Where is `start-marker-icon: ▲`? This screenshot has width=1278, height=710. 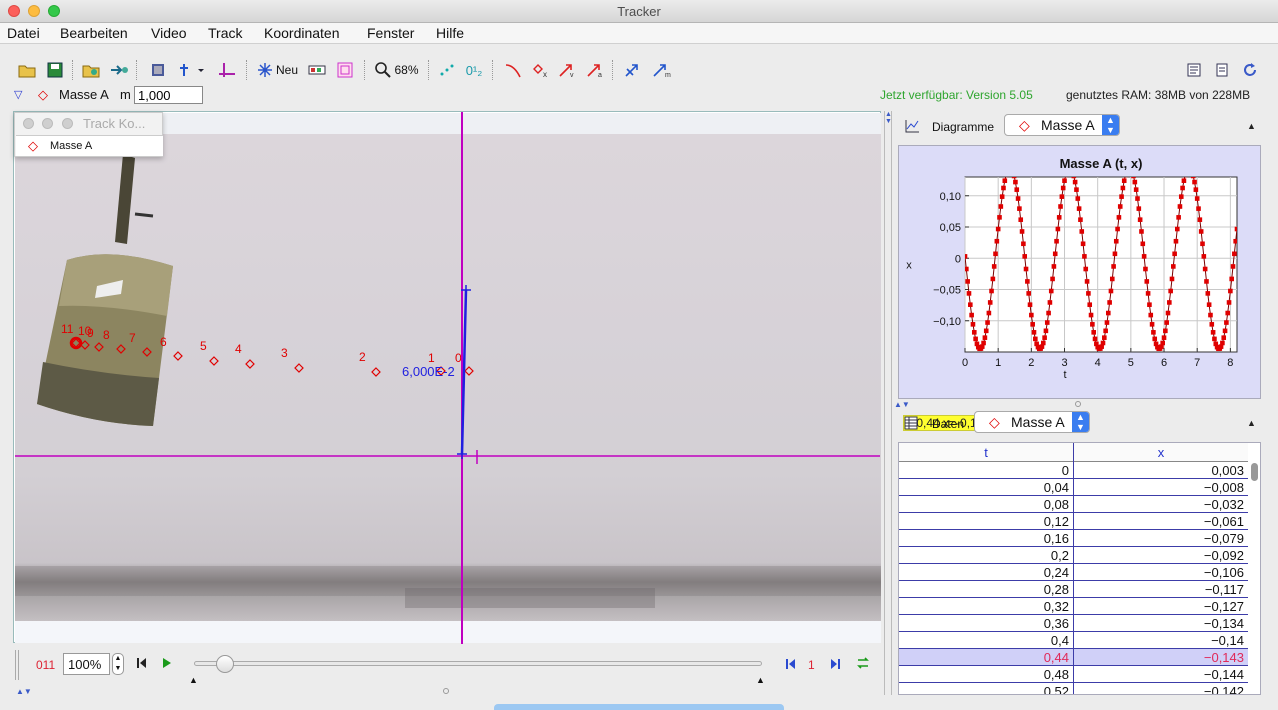
start-marker-icon: ▲ is located at coordinates (193, 680).